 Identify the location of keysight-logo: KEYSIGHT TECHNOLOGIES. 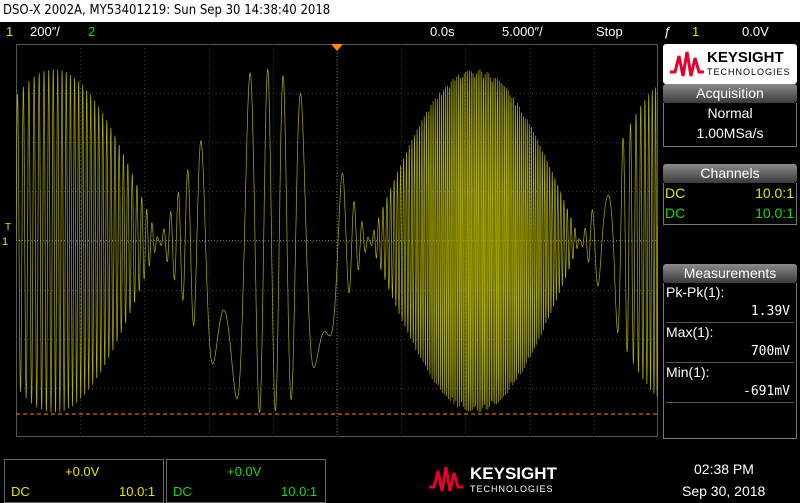
(730, 64).